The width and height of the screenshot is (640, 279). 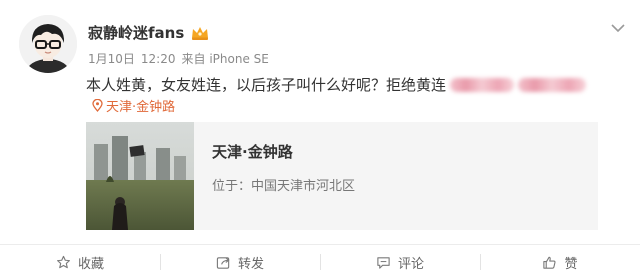 I want to click on vip-crown-icon, so click(x=200, y=33).